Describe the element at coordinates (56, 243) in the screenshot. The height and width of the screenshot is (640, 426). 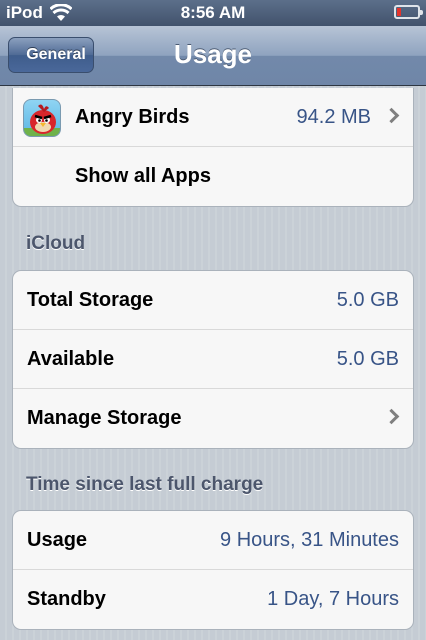
I see `section-header-icloud: iCloud` at that location.